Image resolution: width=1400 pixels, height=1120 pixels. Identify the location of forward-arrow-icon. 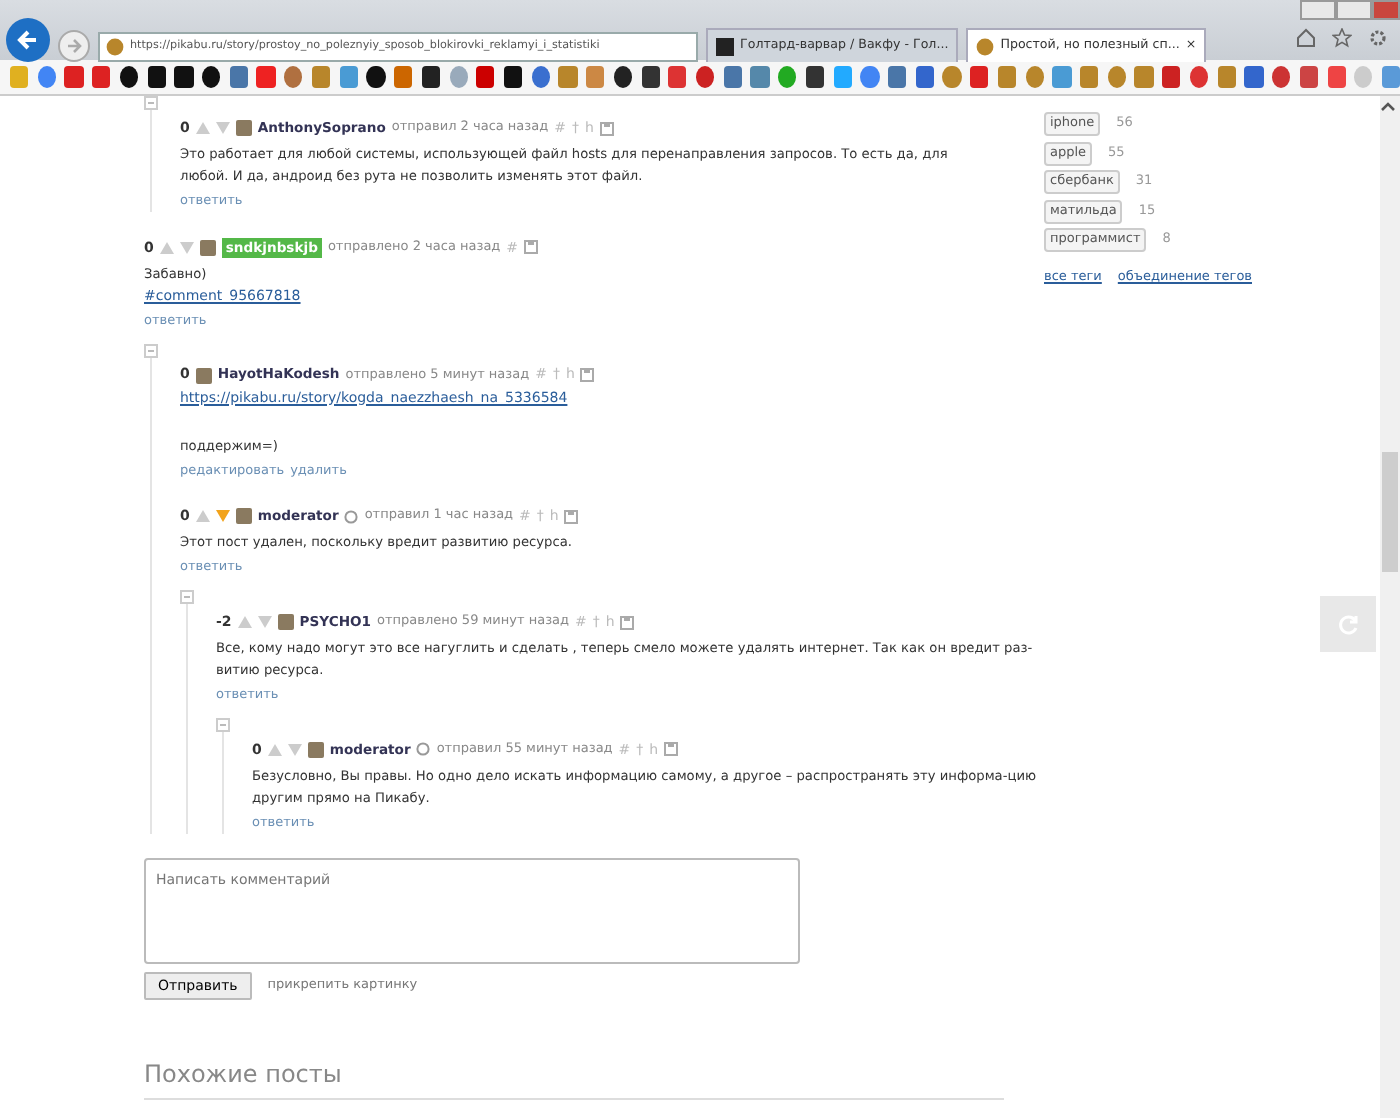
(74, 46).